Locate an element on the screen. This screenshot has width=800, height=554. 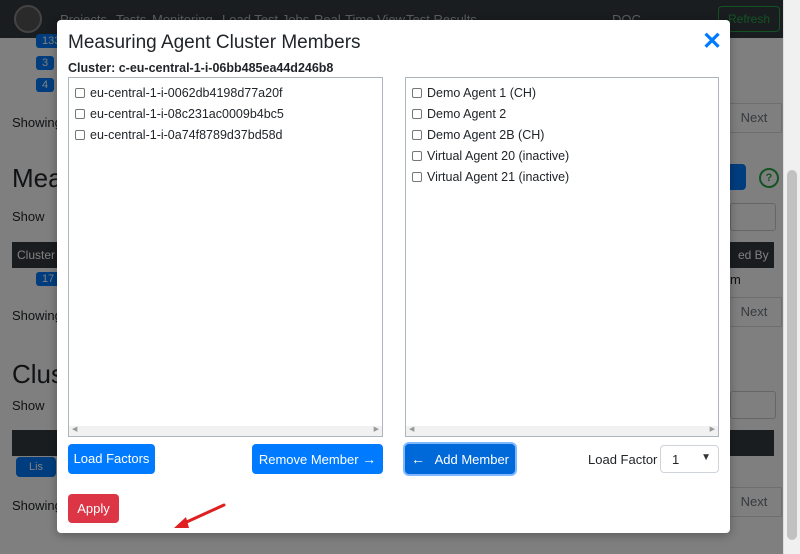
list-item: Demo Agent 1 (CH) is located at coordinates (474, 93).